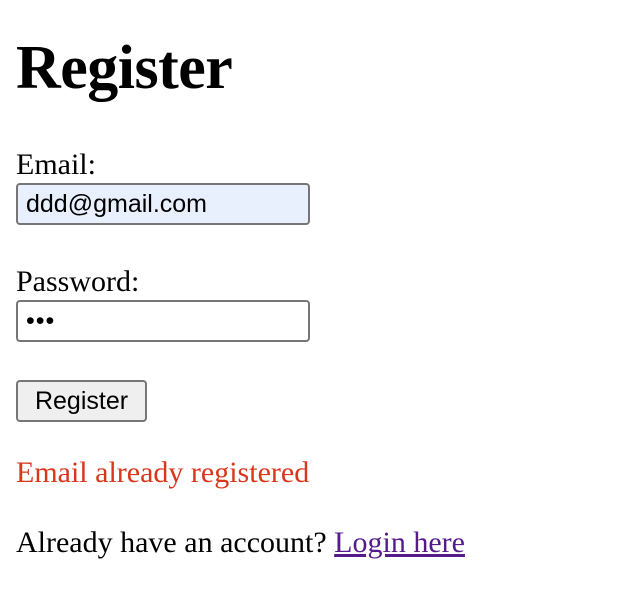 This screenshot has width=620, height=592. What do you see at coordinates (163, 472) in the screenshot?
I see `error-message: Email already registered` at bounding box center [163, 472].